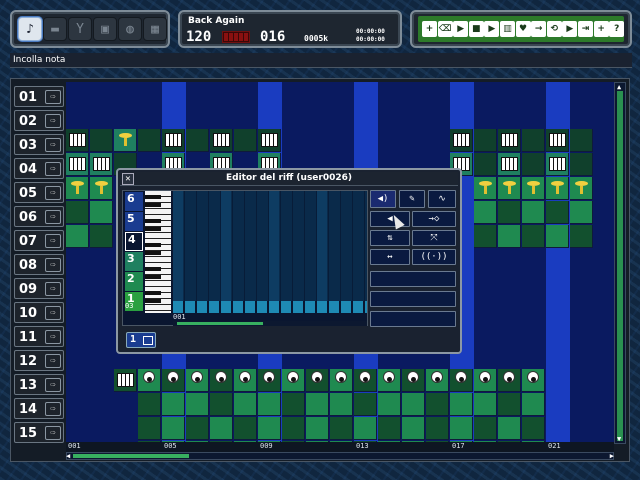 This screenshot has height=480, width=640. Describe the element at coordinates (434, 238) in the screenshot. I see `shuffle-tool-icon: ⤧` at that location.